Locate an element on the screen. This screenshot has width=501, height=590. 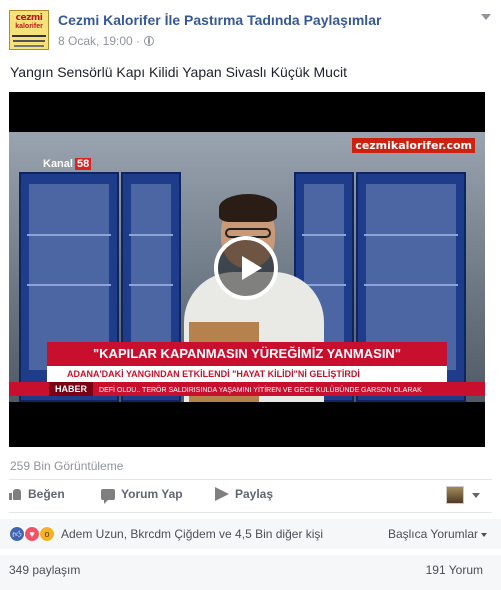
page-avatar: cezmi kalorifer is located at coordinates (29, 30).